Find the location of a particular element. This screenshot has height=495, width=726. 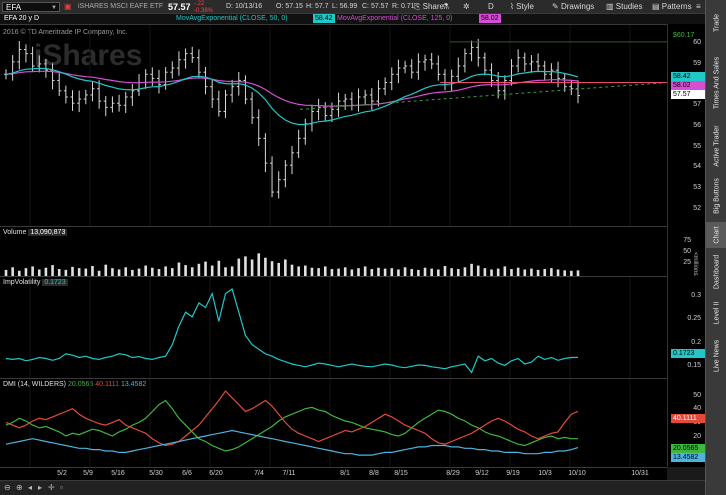

fit-icon: ▫ is located at coordinates (61, 488).